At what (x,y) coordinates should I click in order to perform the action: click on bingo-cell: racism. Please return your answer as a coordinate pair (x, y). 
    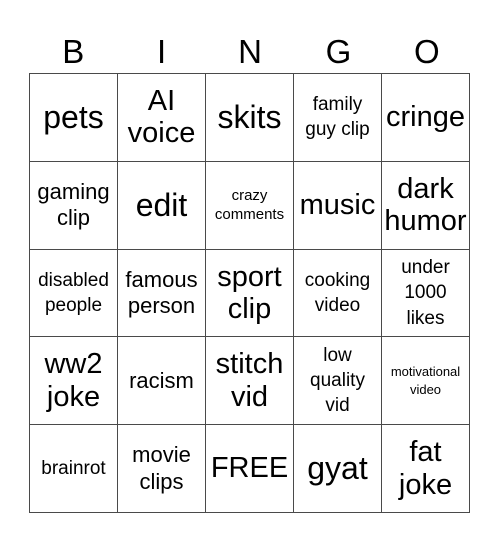
    Looking at the image, I should click on (162, 381).